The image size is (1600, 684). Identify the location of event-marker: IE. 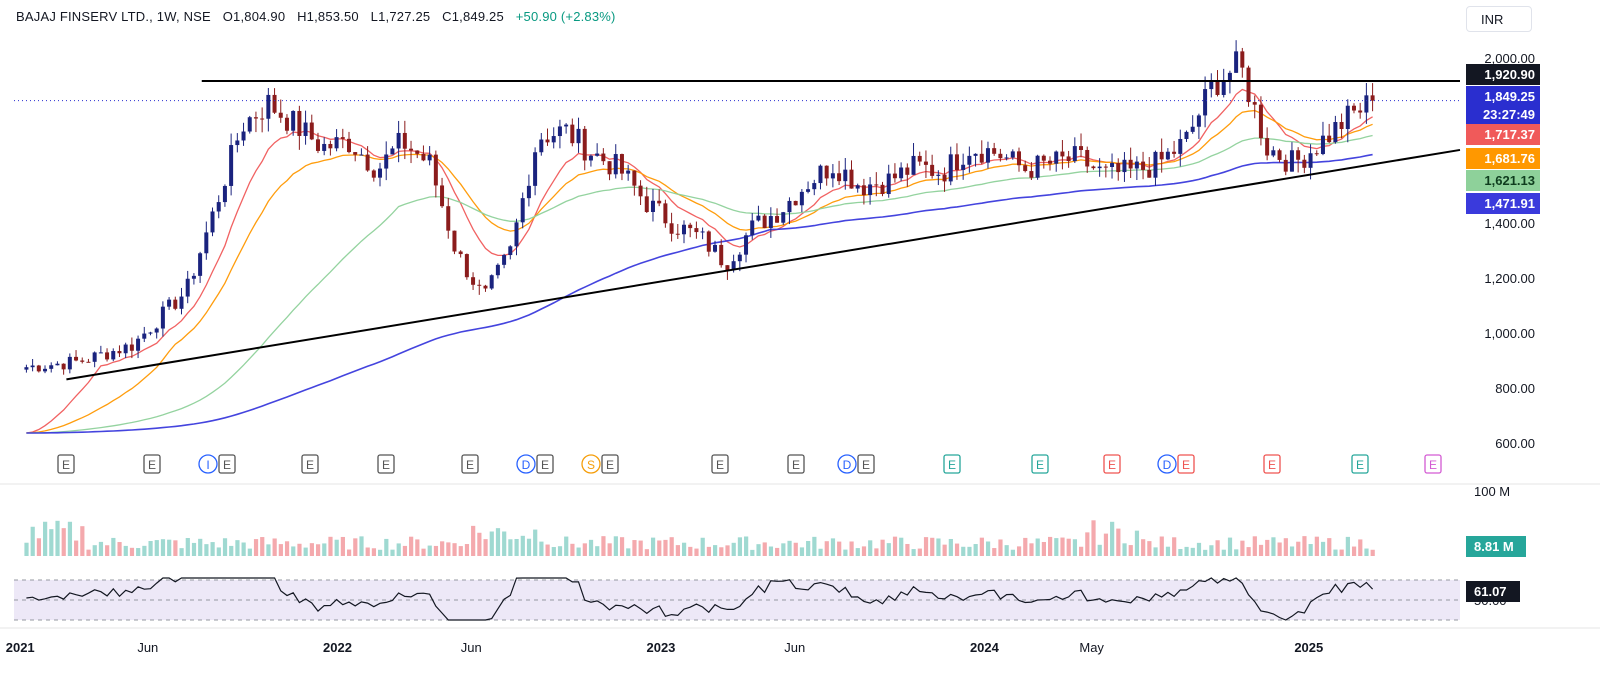
(217, 464).